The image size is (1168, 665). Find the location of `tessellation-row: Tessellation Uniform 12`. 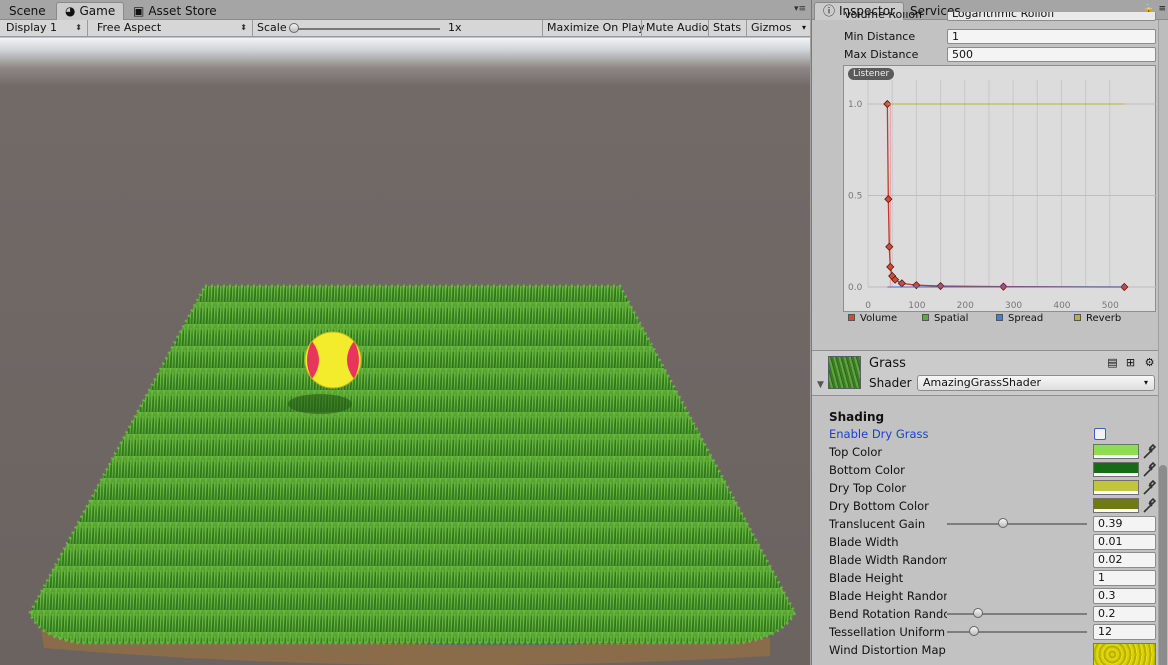

tessellation-row: Tessellation Uniform 12 is located at coordinates (984, 632).